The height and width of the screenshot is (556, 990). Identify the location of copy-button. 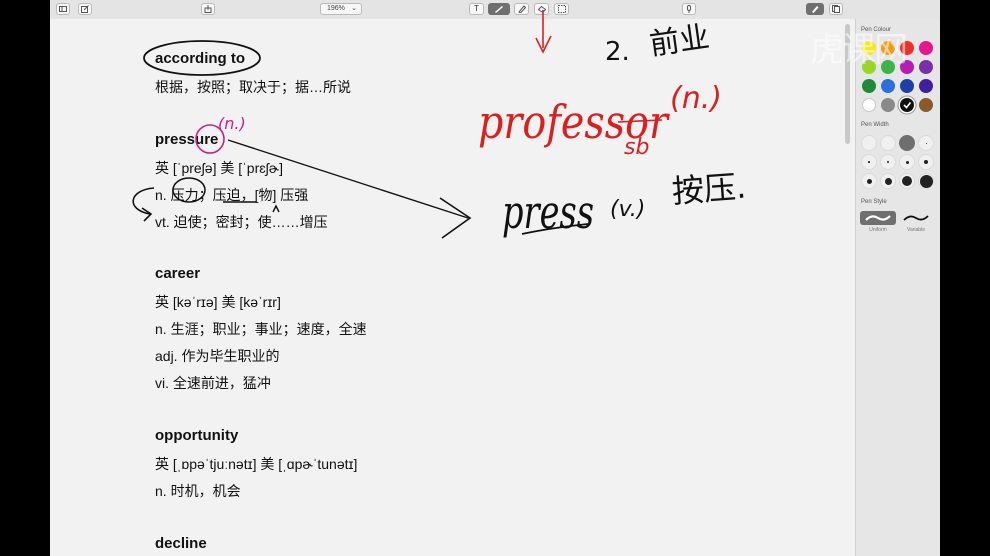
(836, 9).